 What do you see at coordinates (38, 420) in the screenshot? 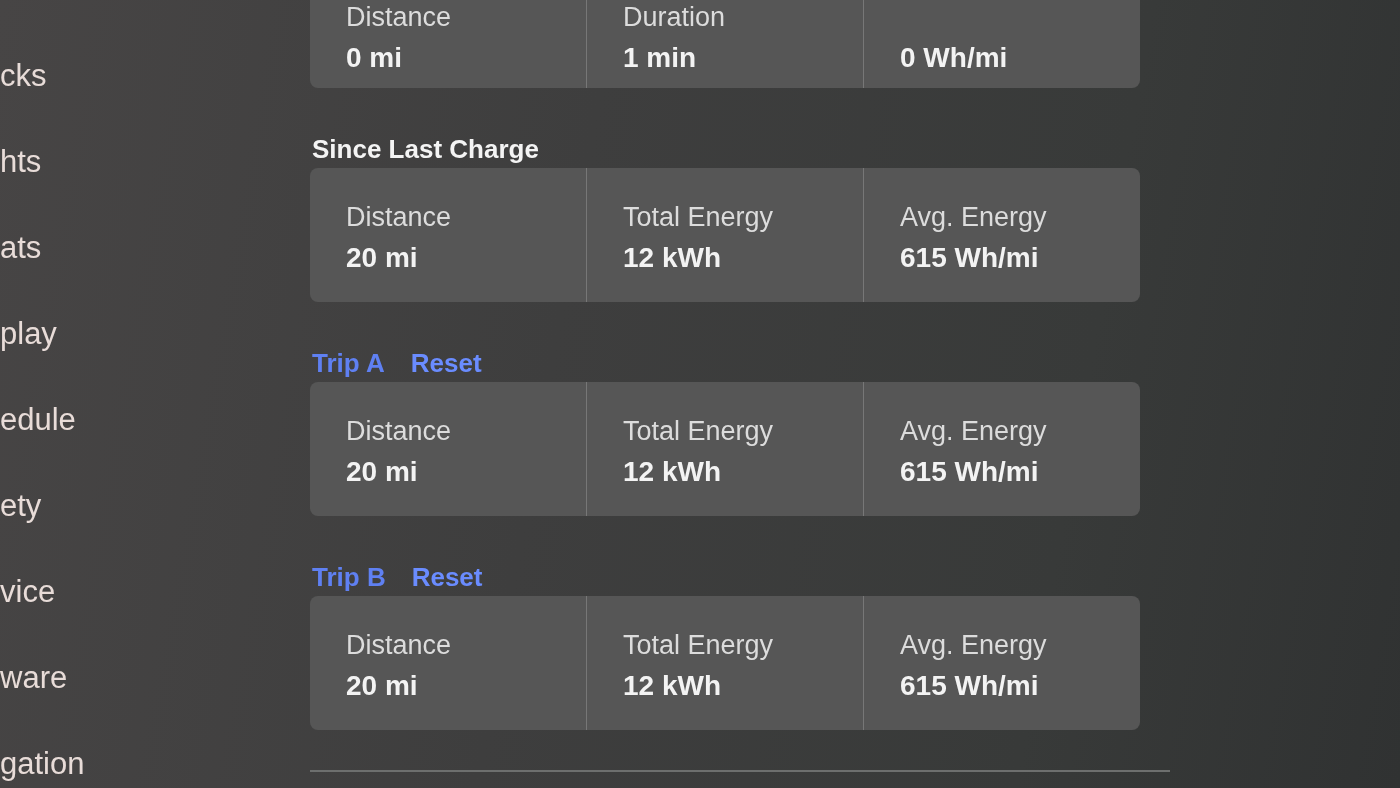
I see `settings-menu-item: edule` at bounding box center [38, 420].